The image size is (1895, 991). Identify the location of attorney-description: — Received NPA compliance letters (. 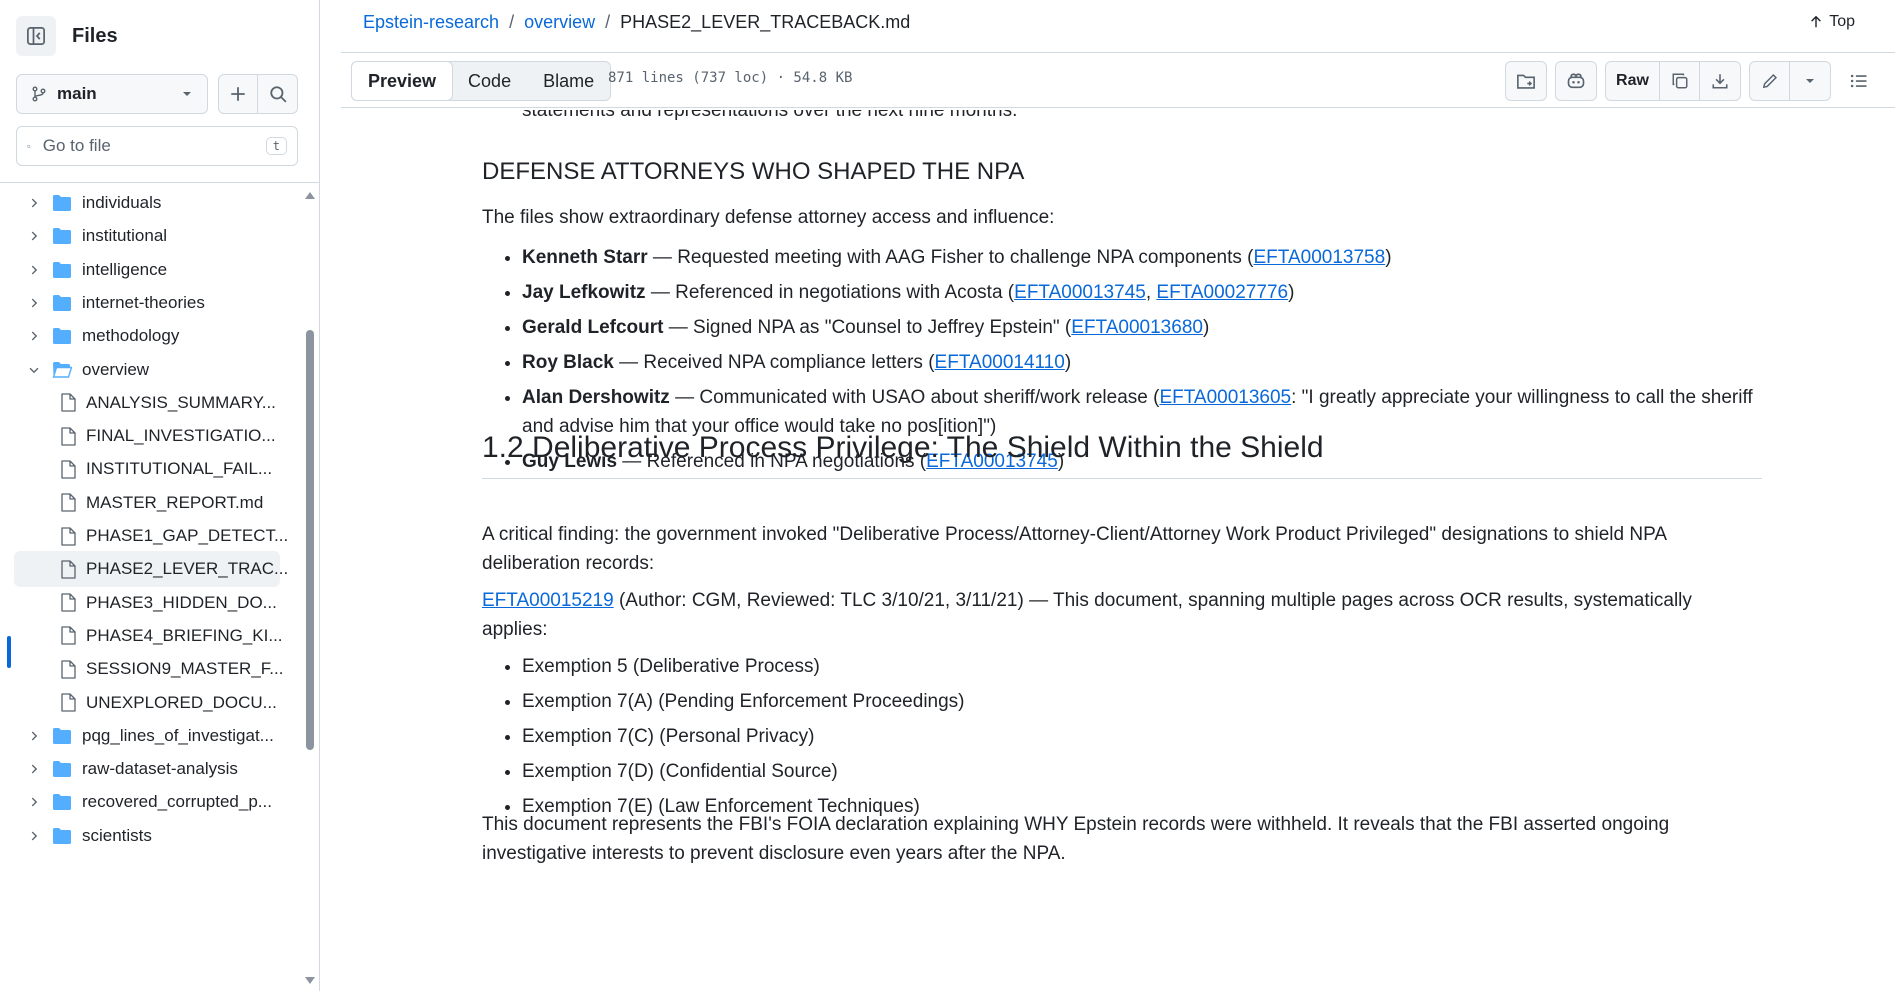
(774, 362).